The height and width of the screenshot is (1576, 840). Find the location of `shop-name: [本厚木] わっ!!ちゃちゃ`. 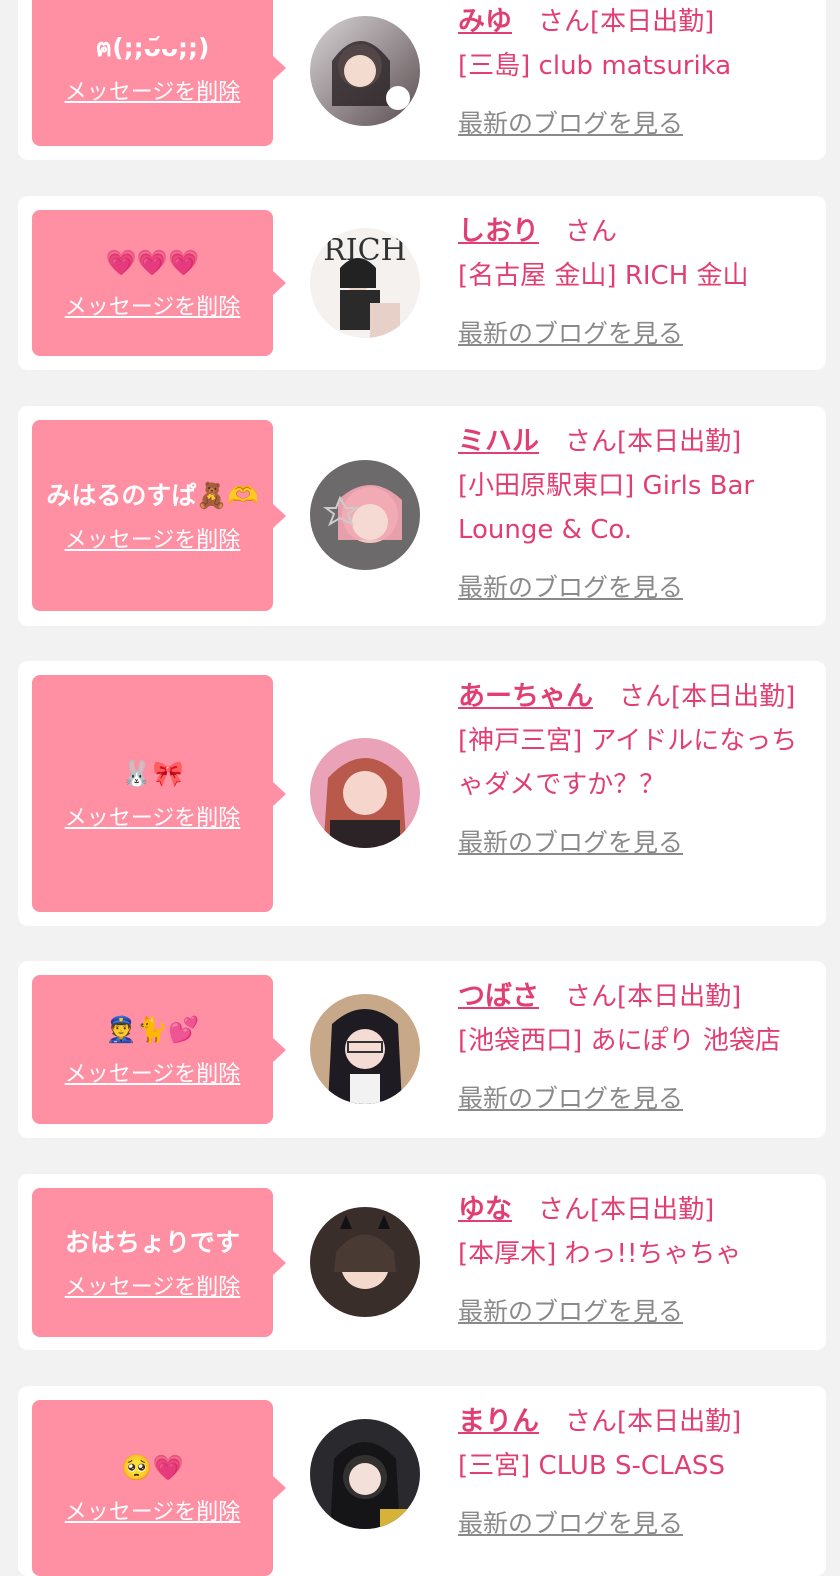

shop-name: [本厚木] わっ!!ちゃちゃ is located at coordinates (600, 1254).